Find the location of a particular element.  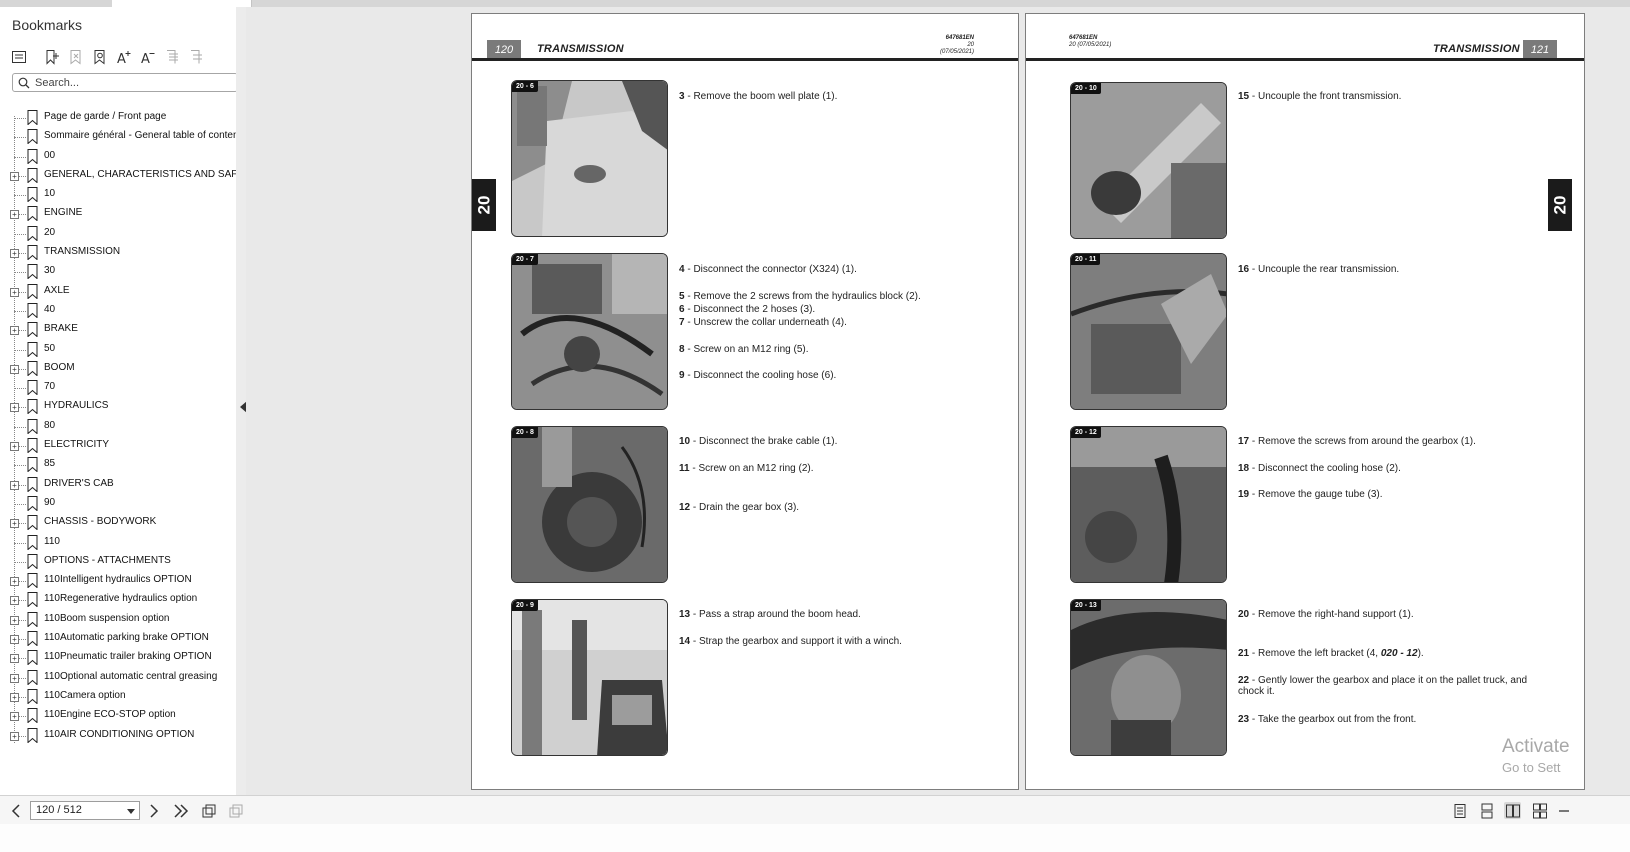

rotate-page-icon is located at coordinates (208, 810).